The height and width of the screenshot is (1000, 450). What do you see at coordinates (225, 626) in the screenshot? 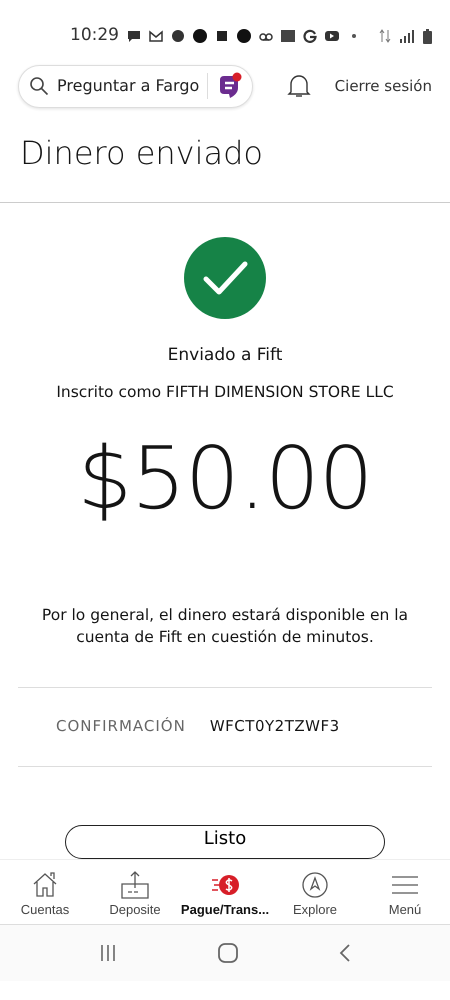
I see `availability-note: Por lo general, el dinero estará disponible en la cuenta de Fift en cuestión de minutos.` at bounding box center [225, 626].